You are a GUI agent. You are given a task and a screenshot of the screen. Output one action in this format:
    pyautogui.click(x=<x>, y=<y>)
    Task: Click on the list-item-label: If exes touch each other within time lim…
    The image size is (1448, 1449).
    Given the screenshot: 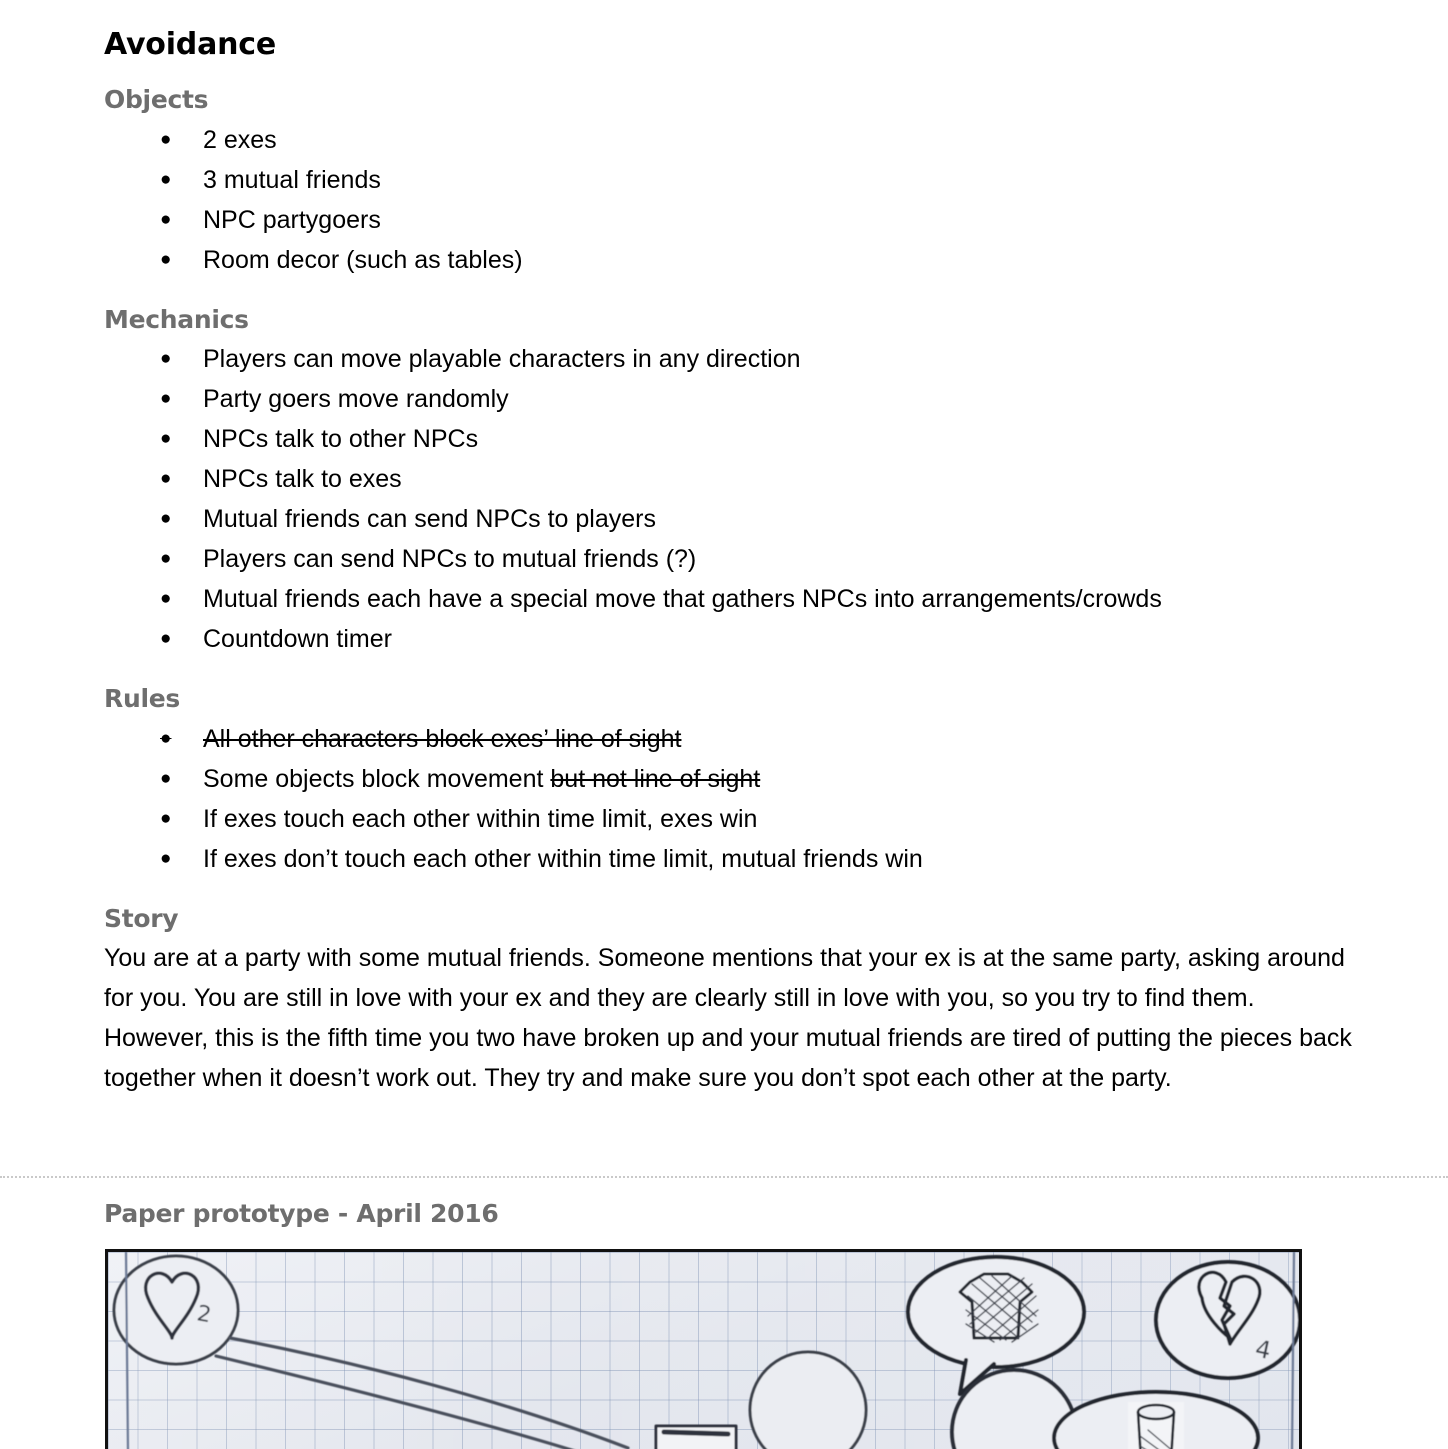 What is the action you would take?
    pyautogui.click(x=480, y=818)
    